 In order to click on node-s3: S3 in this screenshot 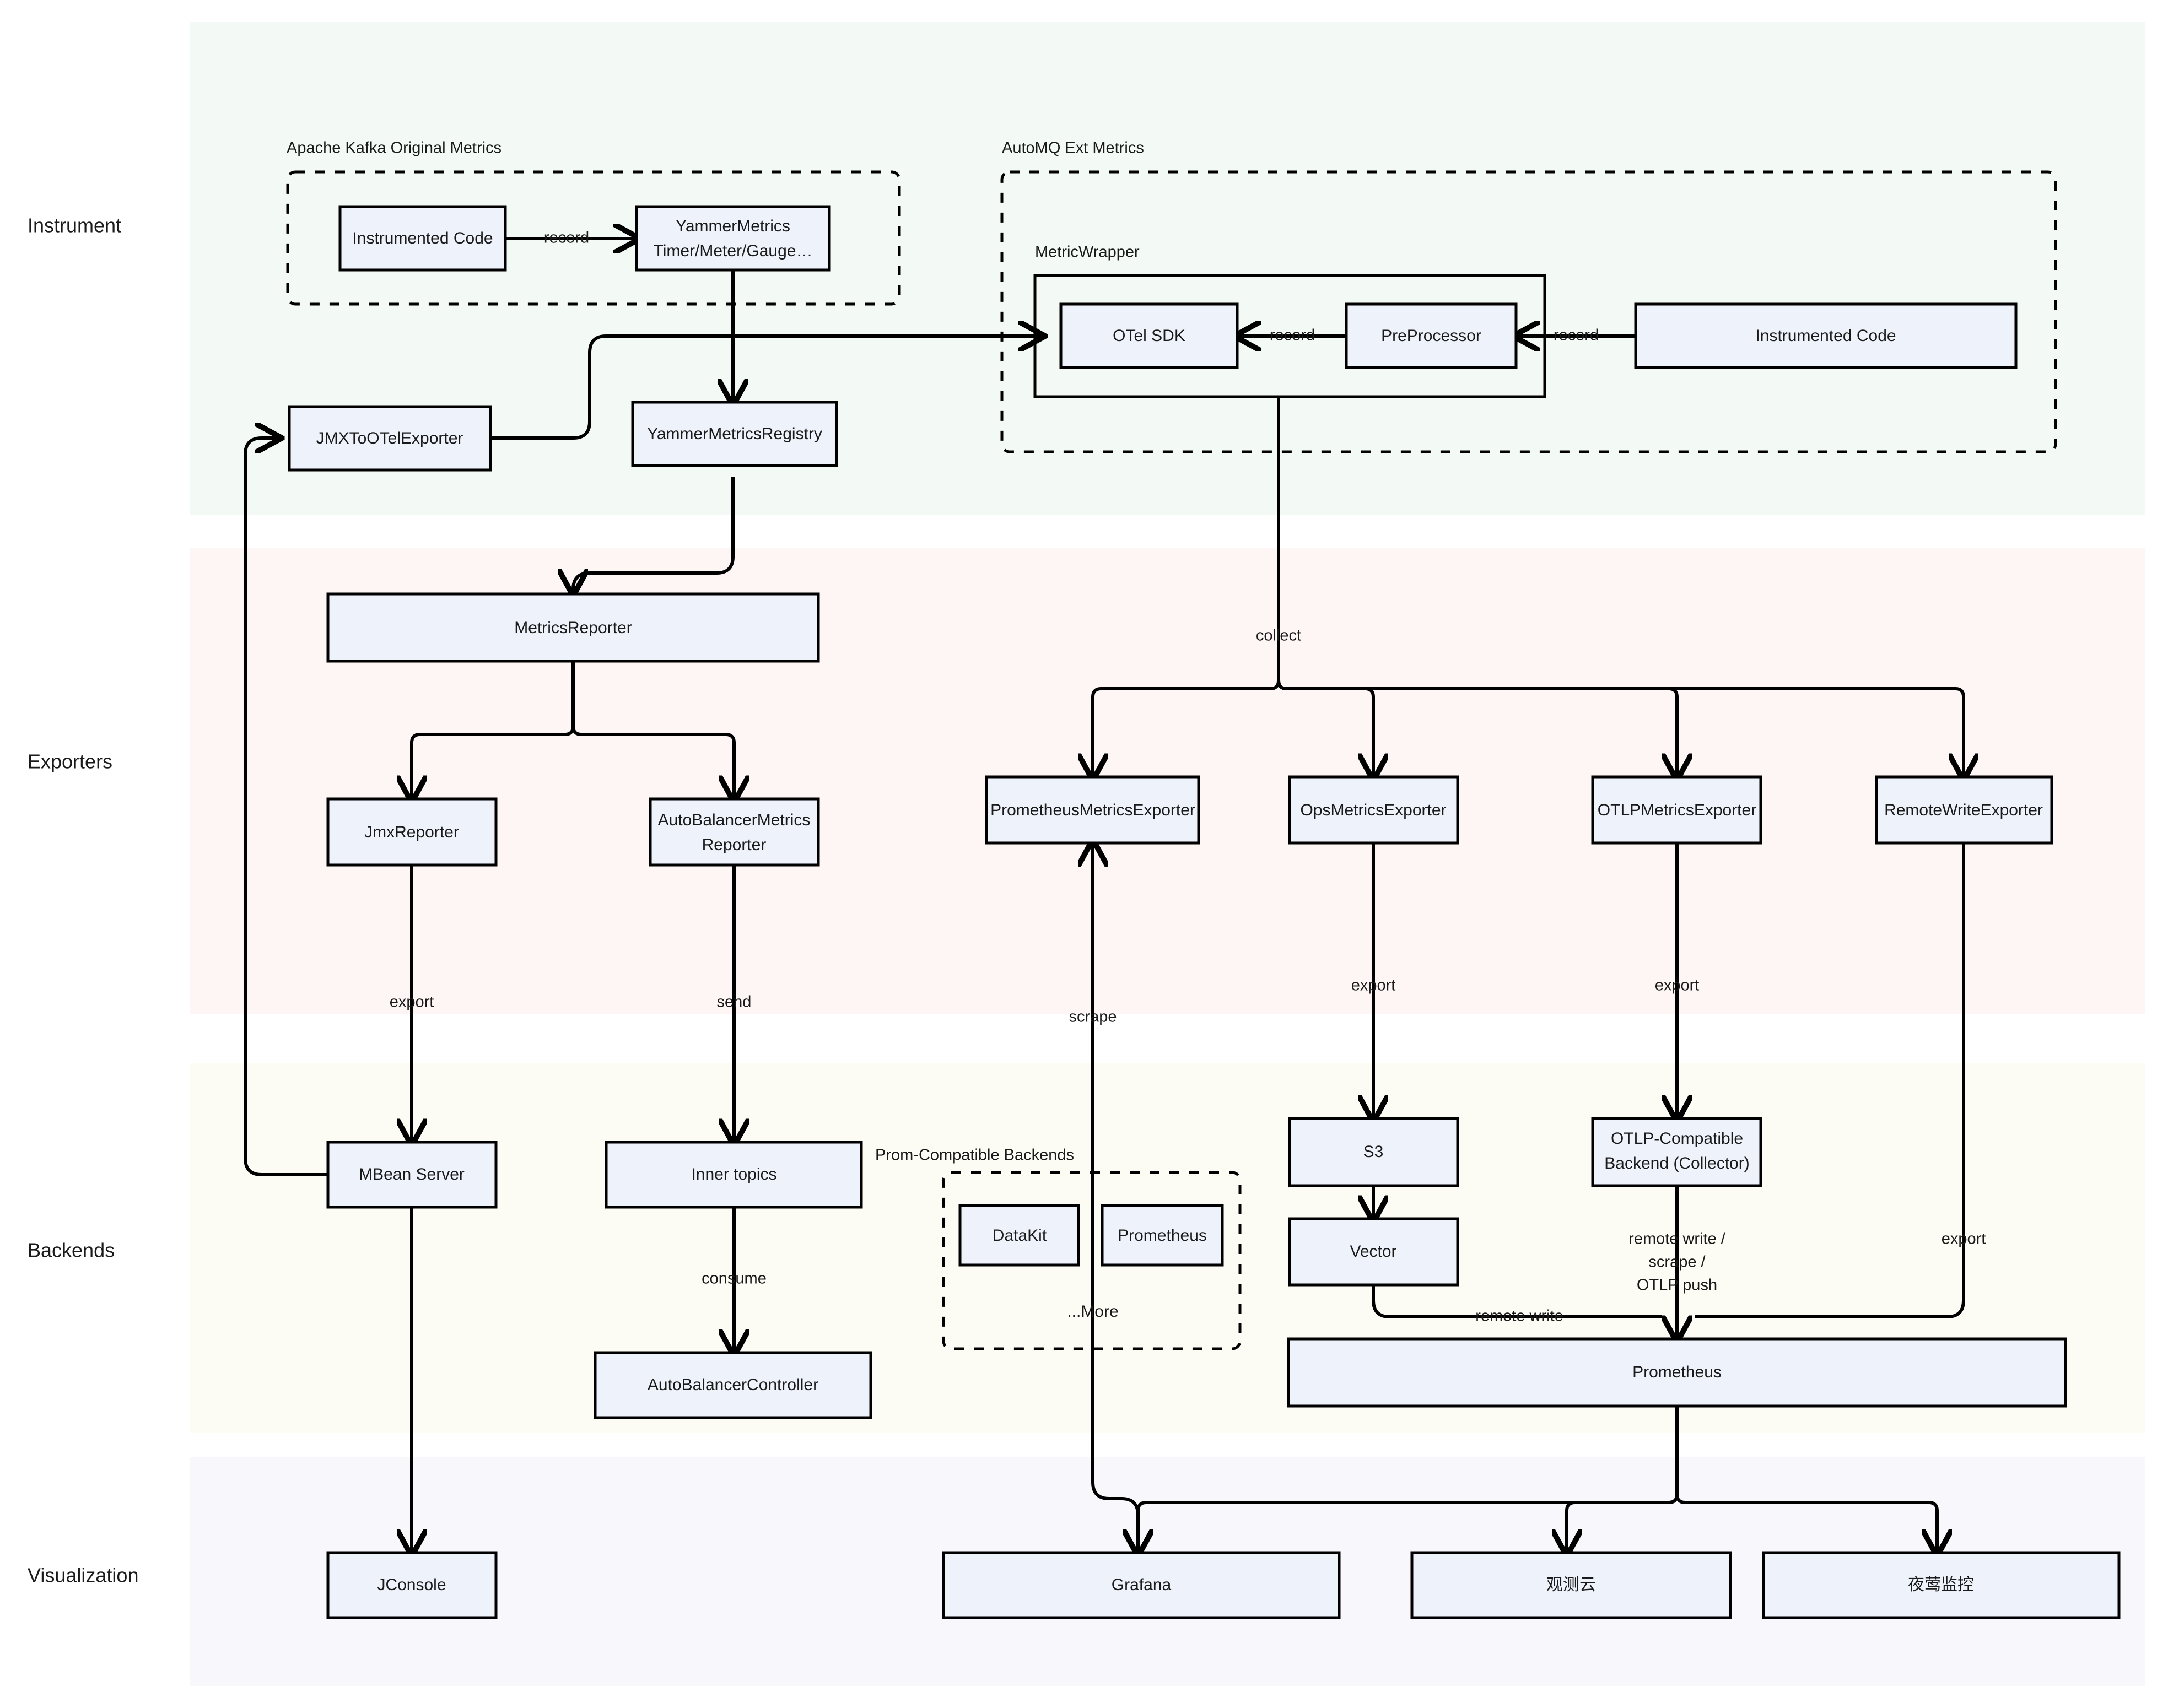, I will do `click(1373, 1152)`.